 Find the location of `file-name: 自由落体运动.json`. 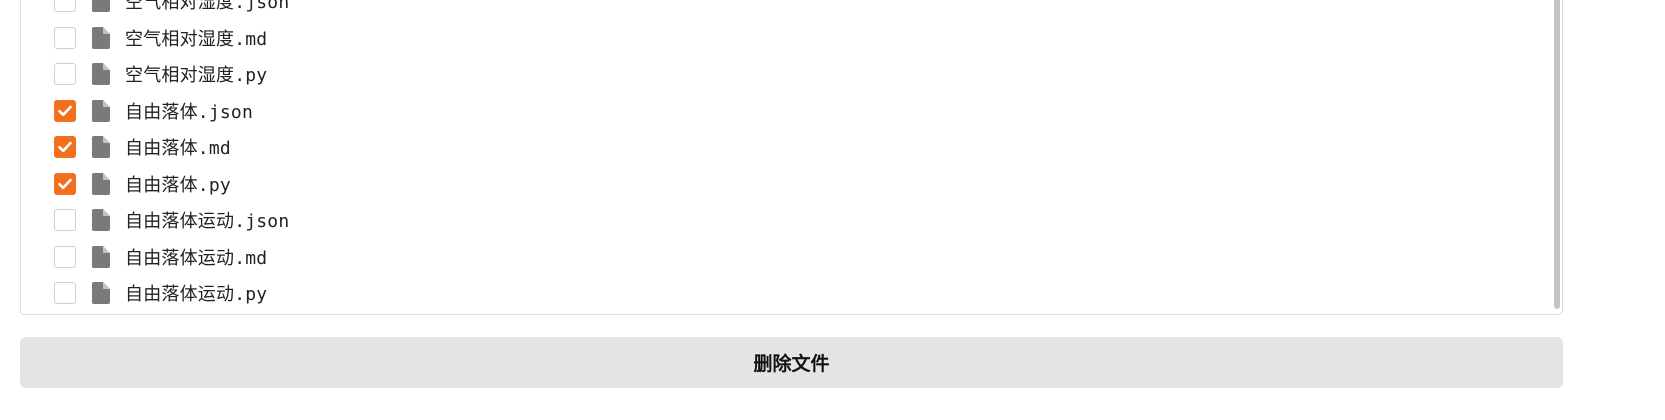

file-name: 自由落体运动.json is located at coordinates (207, 221).